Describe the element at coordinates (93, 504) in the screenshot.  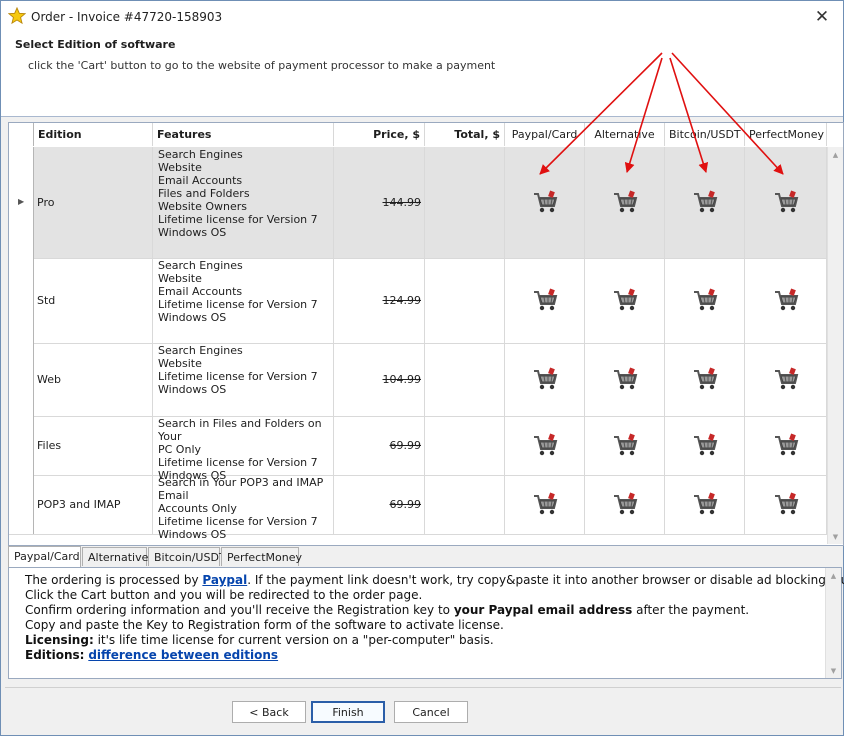
I see `edition-cell: POP3 and IMAP` at that location.